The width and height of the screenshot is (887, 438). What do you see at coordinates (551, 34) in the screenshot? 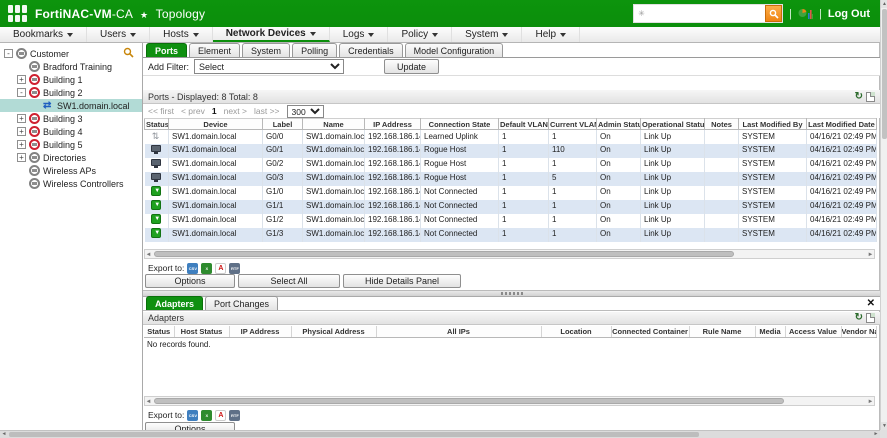
I see `menu-item: Help` at bounding box center [551, 34].